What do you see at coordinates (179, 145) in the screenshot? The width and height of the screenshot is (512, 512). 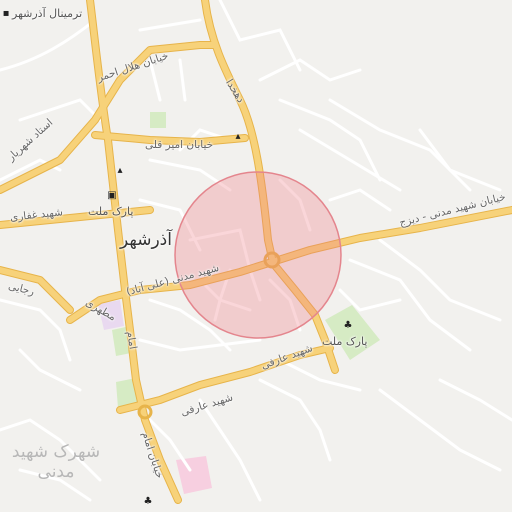 I see `label-amir-gholi: خیابان امیر قلی` at bounding box center [179, 145].